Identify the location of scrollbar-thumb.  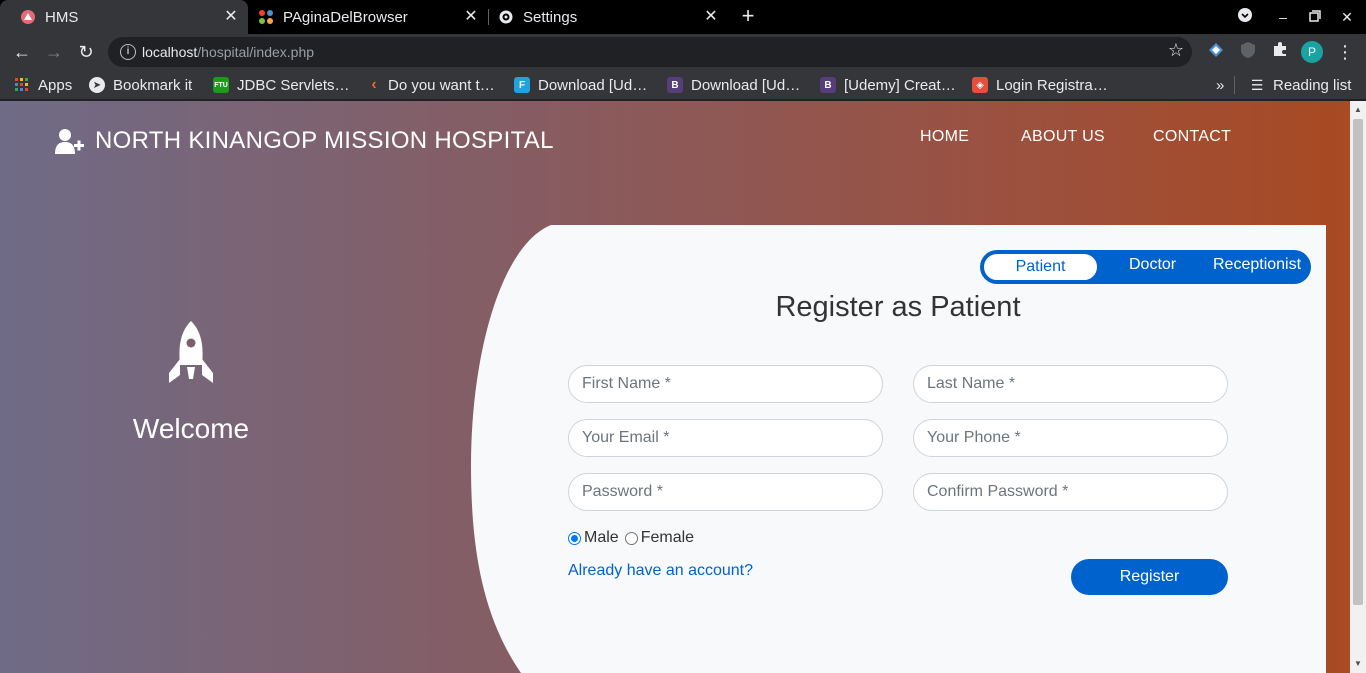
(1358, 362).